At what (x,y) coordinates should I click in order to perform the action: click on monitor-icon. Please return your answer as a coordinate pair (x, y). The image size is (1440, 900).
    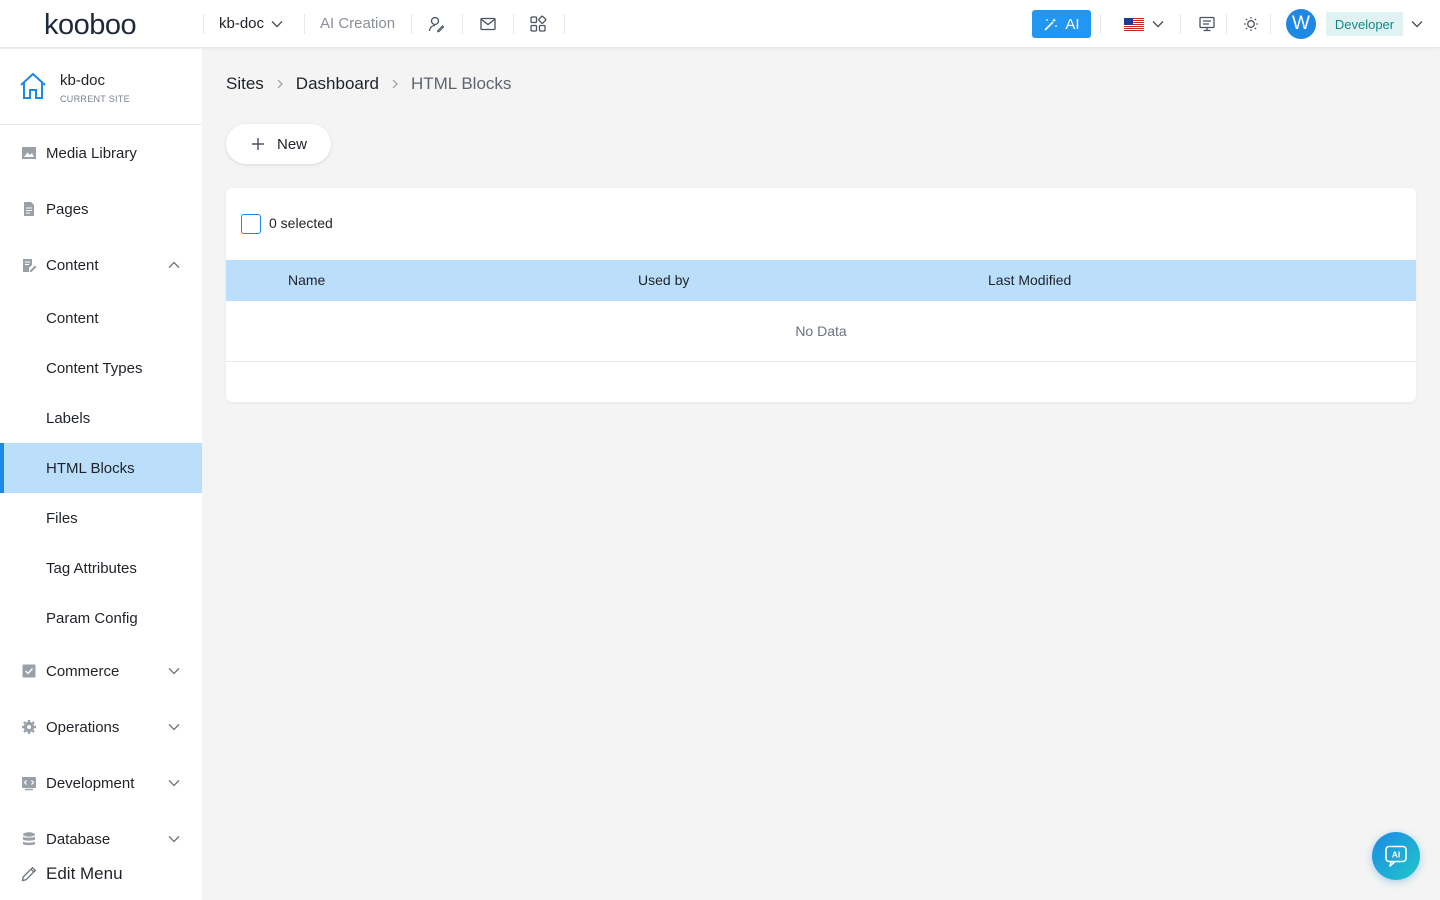
    Looking at the image, I should click on (1207, 24).